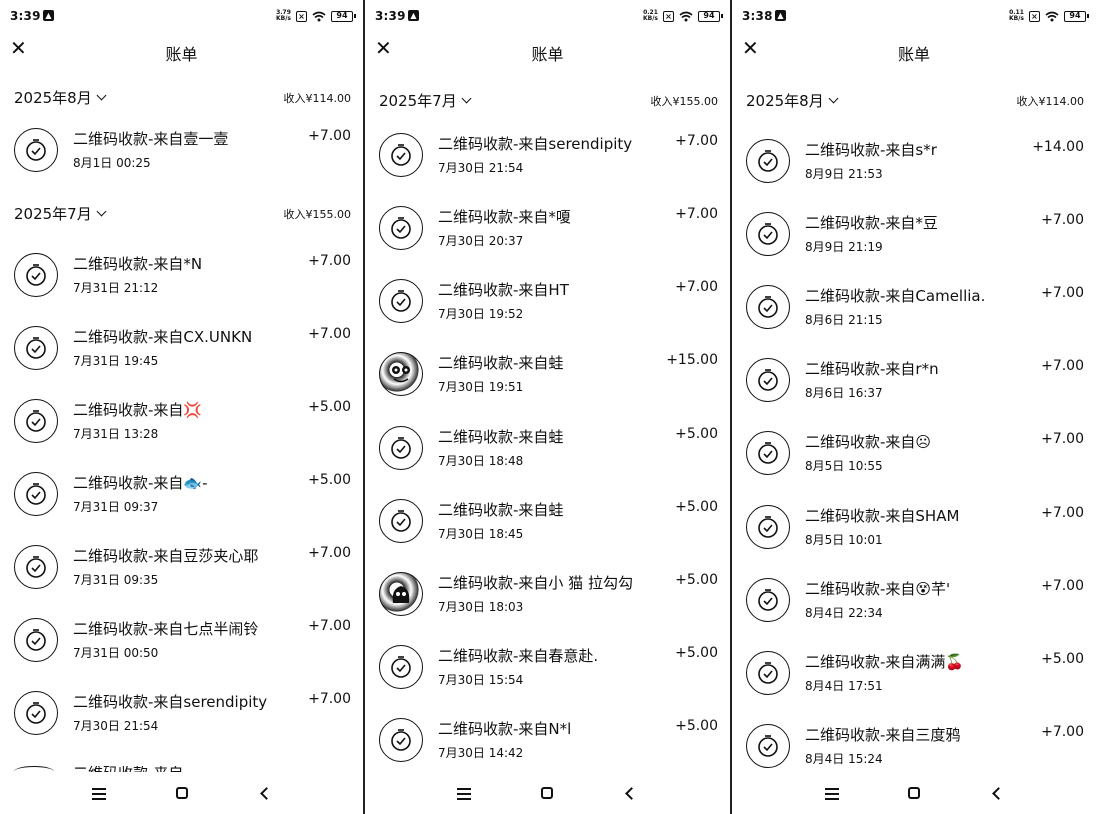  I want to click on transaction-name: 二维码收款-来自serendipity, so click(170, 702).